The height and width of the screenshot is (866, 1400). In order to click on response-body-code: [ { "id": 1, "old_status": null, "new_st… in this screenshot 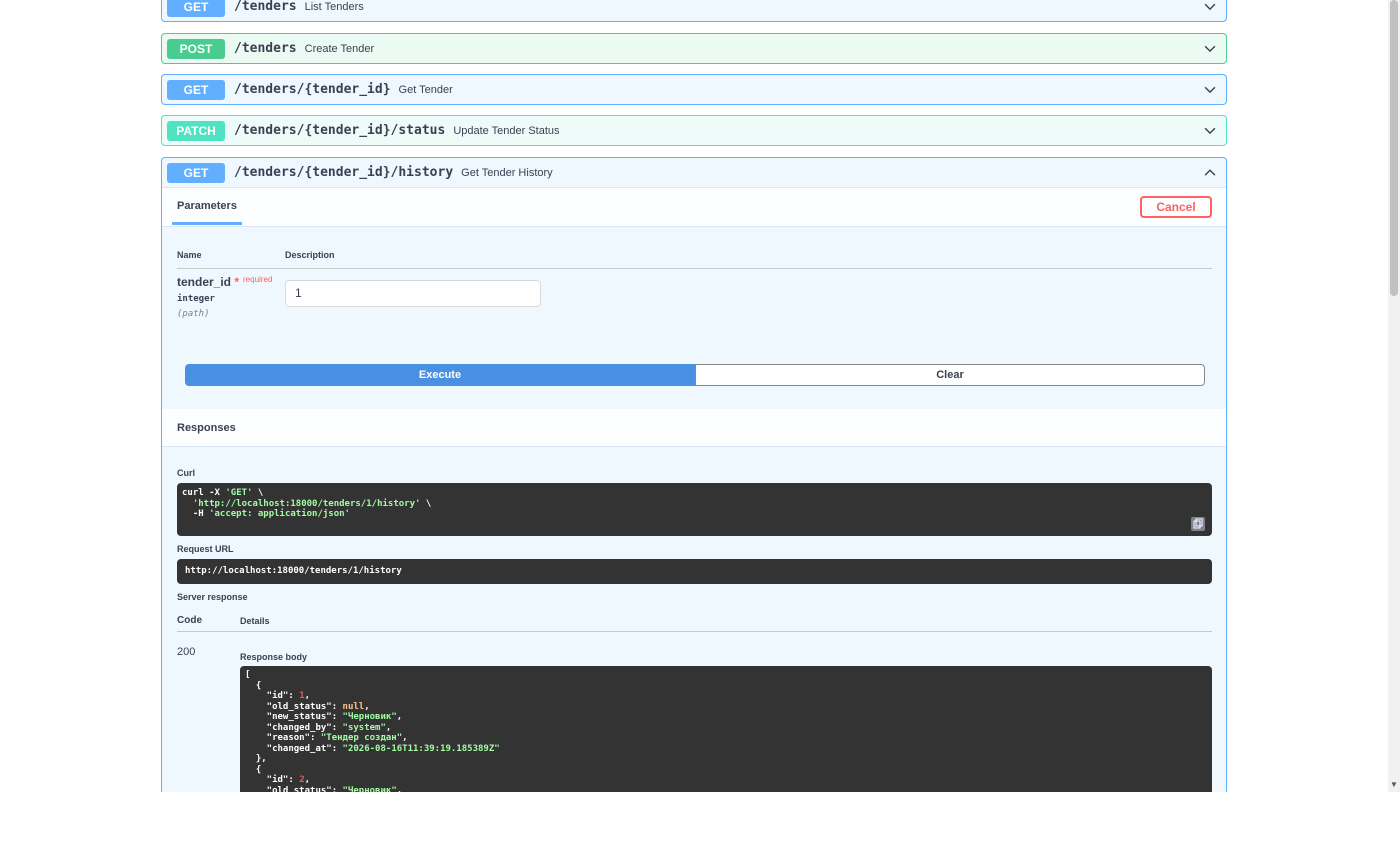, I will do `click(726, 729)`.